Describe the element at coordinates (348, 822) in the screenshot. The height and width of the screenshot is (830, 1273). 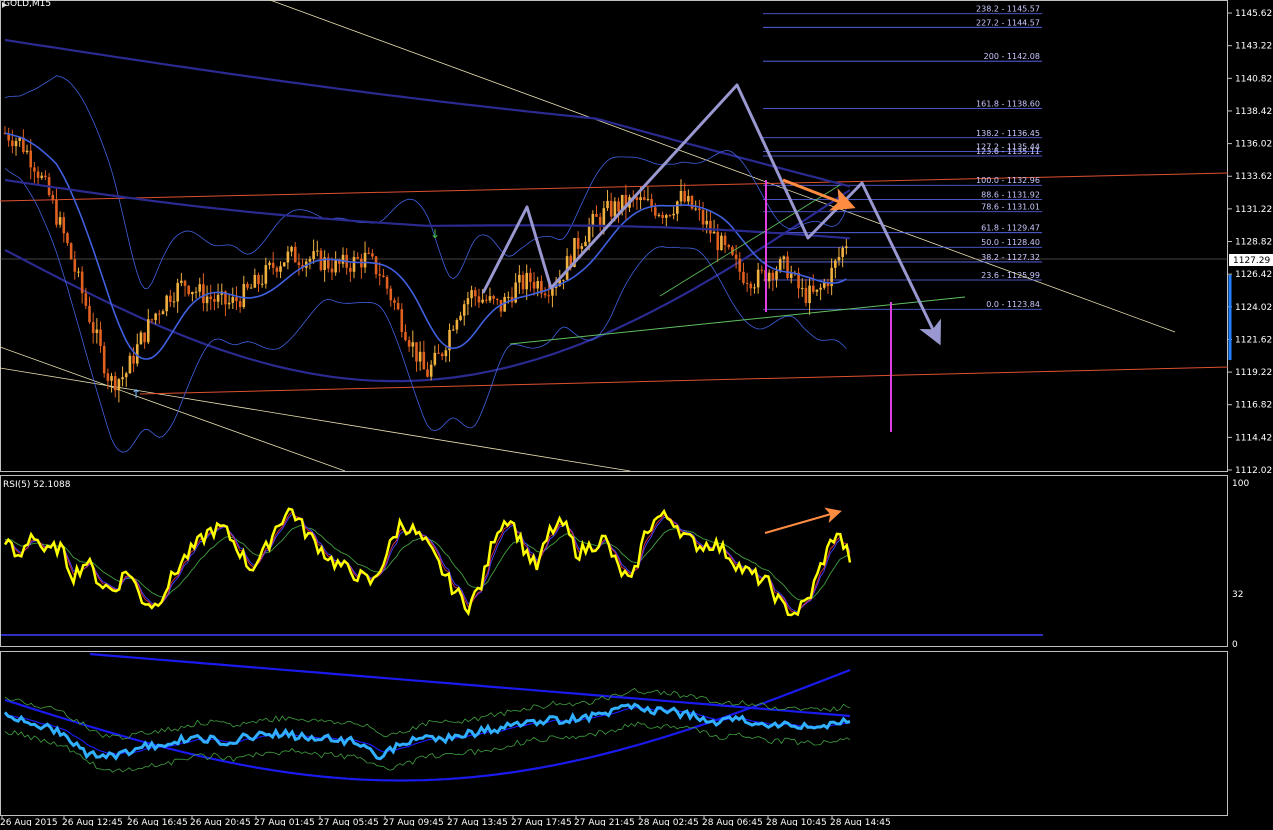
I see `time-axis-label: 27 Aug 05:45` at that location.